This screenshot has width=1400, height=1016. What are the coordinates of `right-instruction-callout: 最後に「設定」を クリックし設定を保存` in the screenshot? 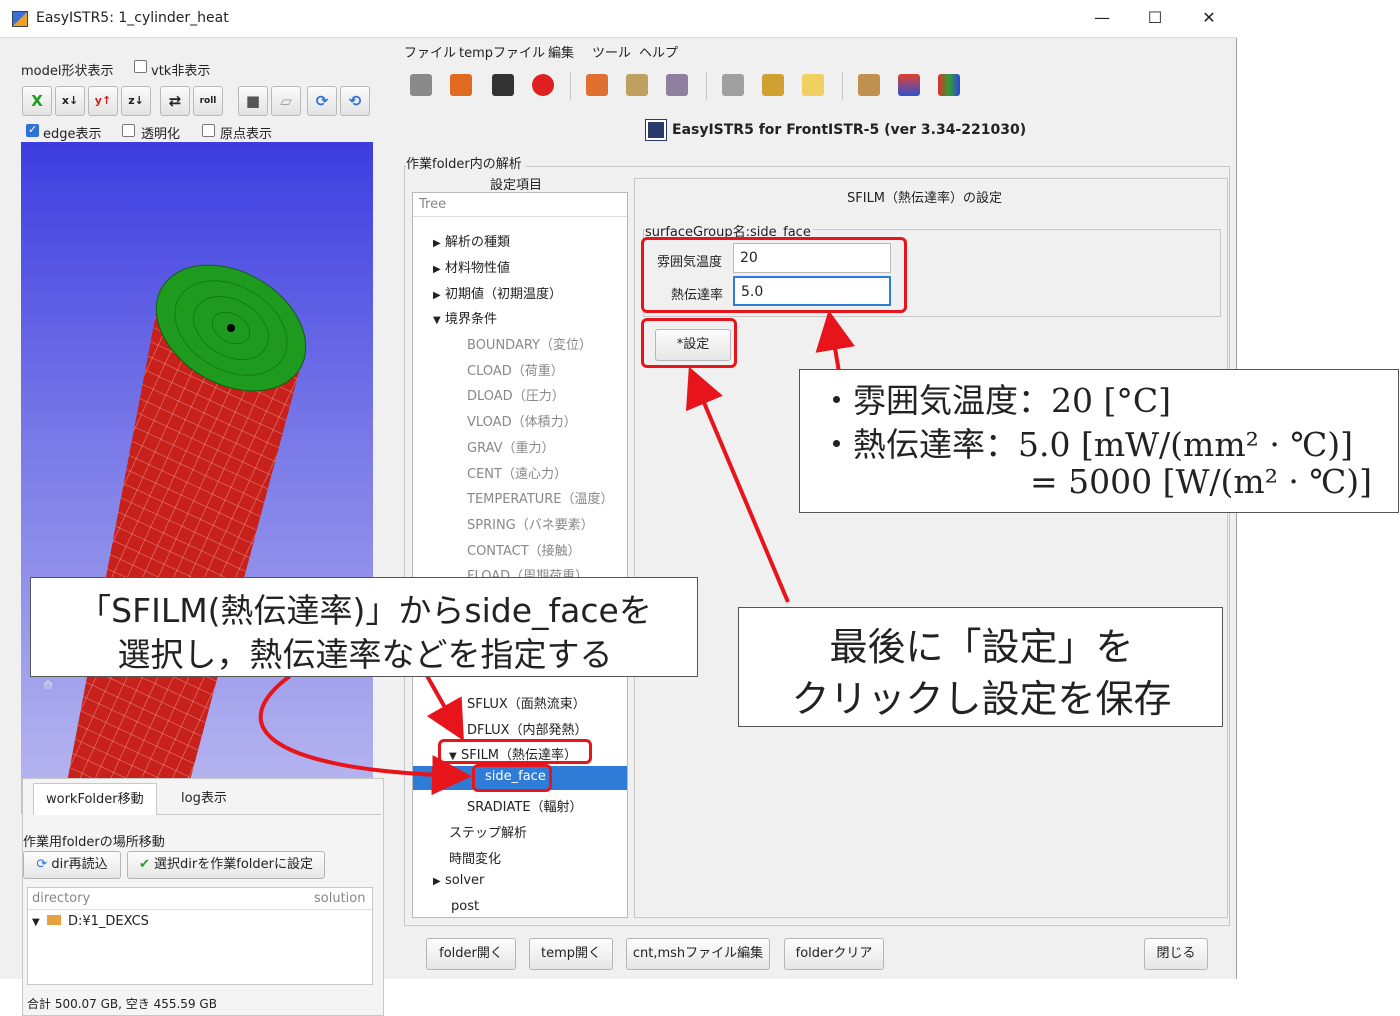 It's located at (980, 667).